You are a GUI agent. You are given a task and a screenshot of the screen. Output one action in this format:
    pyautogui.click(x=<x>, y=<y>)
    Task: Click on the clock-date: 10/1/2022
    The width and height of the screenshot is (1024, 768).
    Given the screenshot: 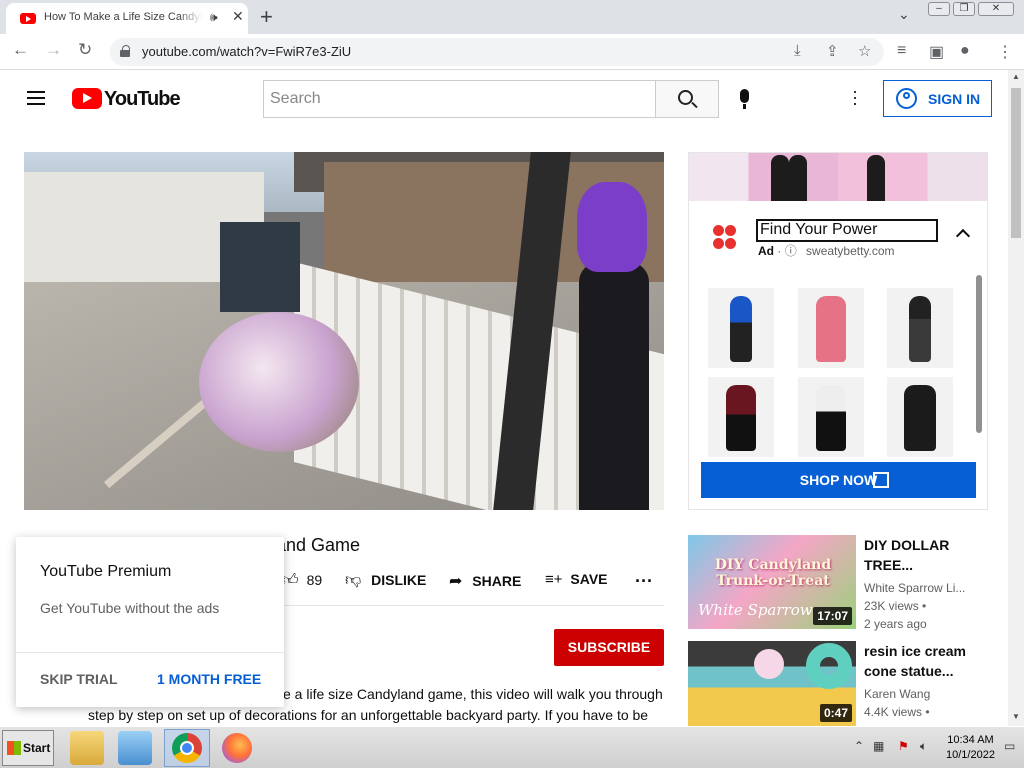 What is the action you would take?
    pyautogui.click(x=970, y=755)
    